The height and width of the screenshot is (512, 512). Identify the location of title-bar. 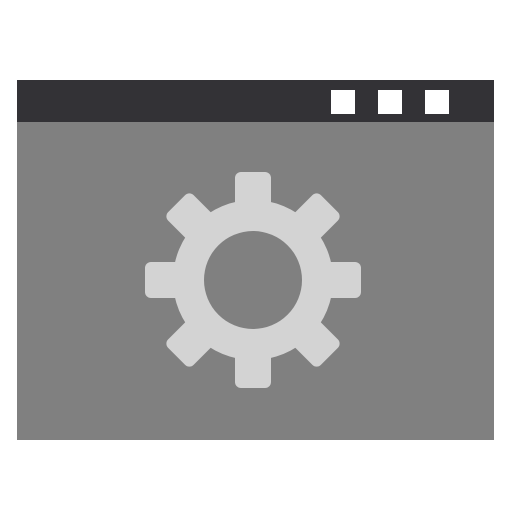
(255, 101).